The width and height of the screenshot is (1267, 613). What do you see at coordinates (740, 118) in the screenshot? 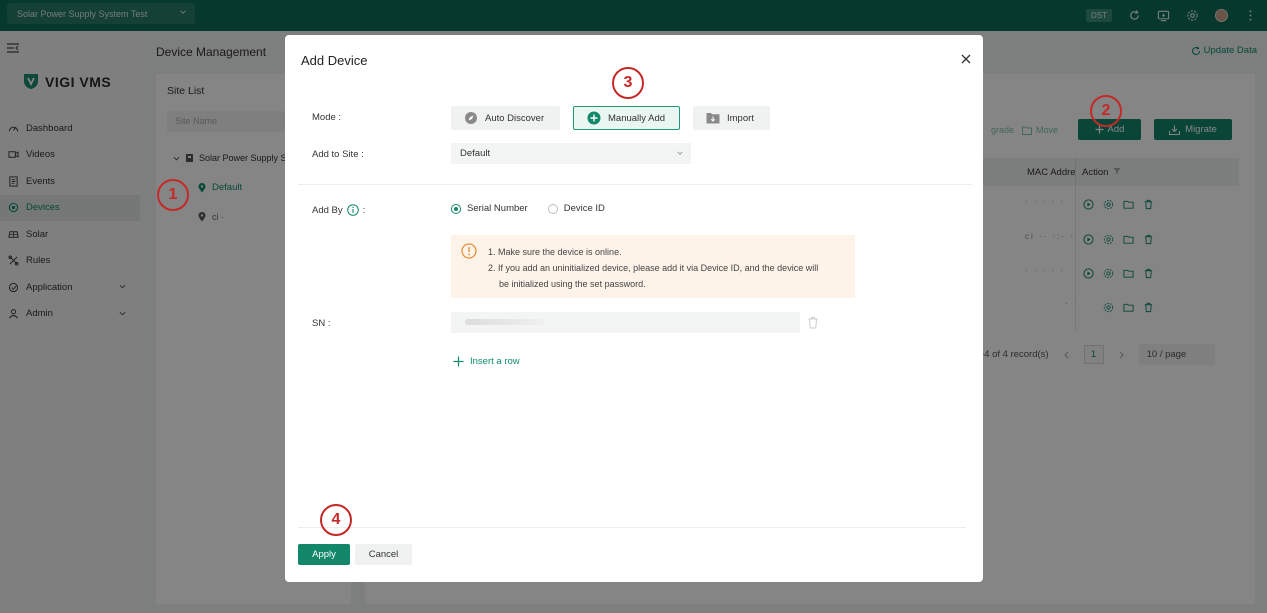
I see `mode-label-text: Import` at bounding box center [740, 118].